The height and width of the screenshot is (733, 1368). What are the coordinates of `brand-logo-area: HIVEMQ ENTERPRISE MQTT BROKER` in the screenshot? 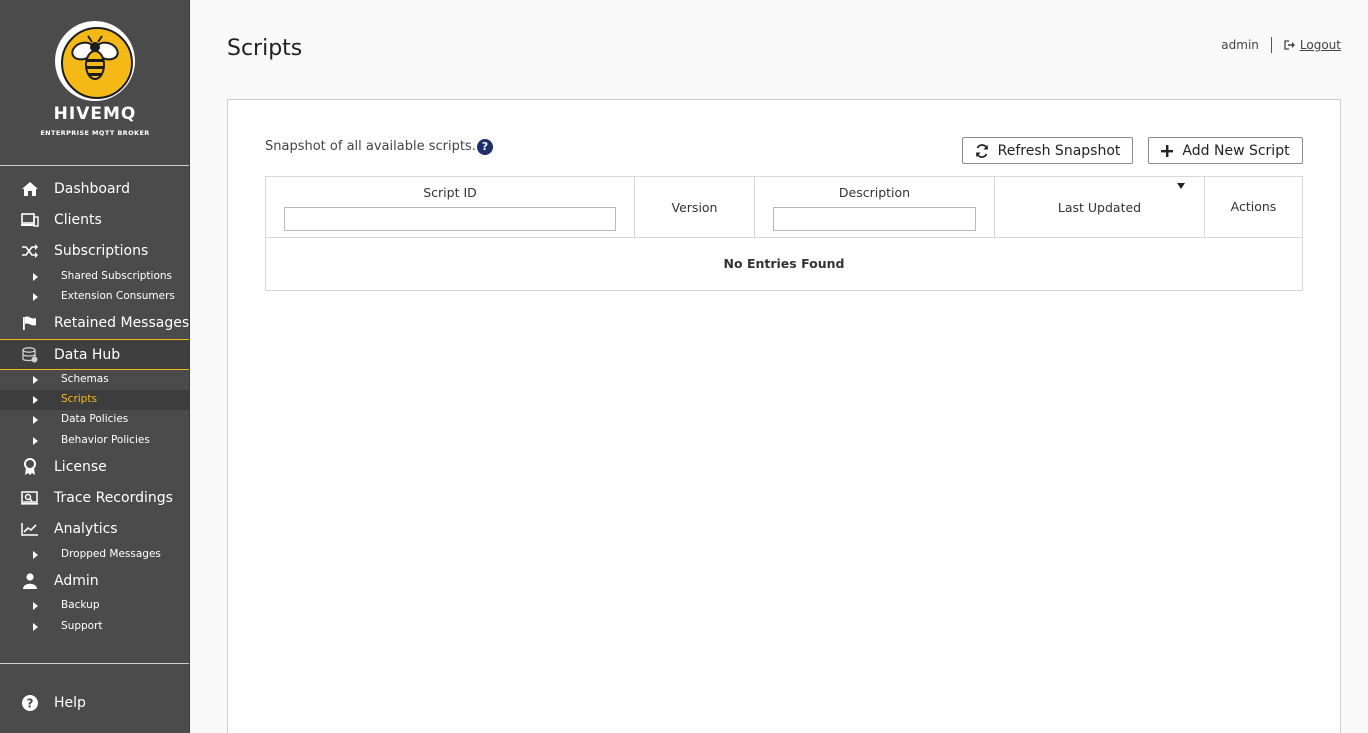 It's located at (94, 83).